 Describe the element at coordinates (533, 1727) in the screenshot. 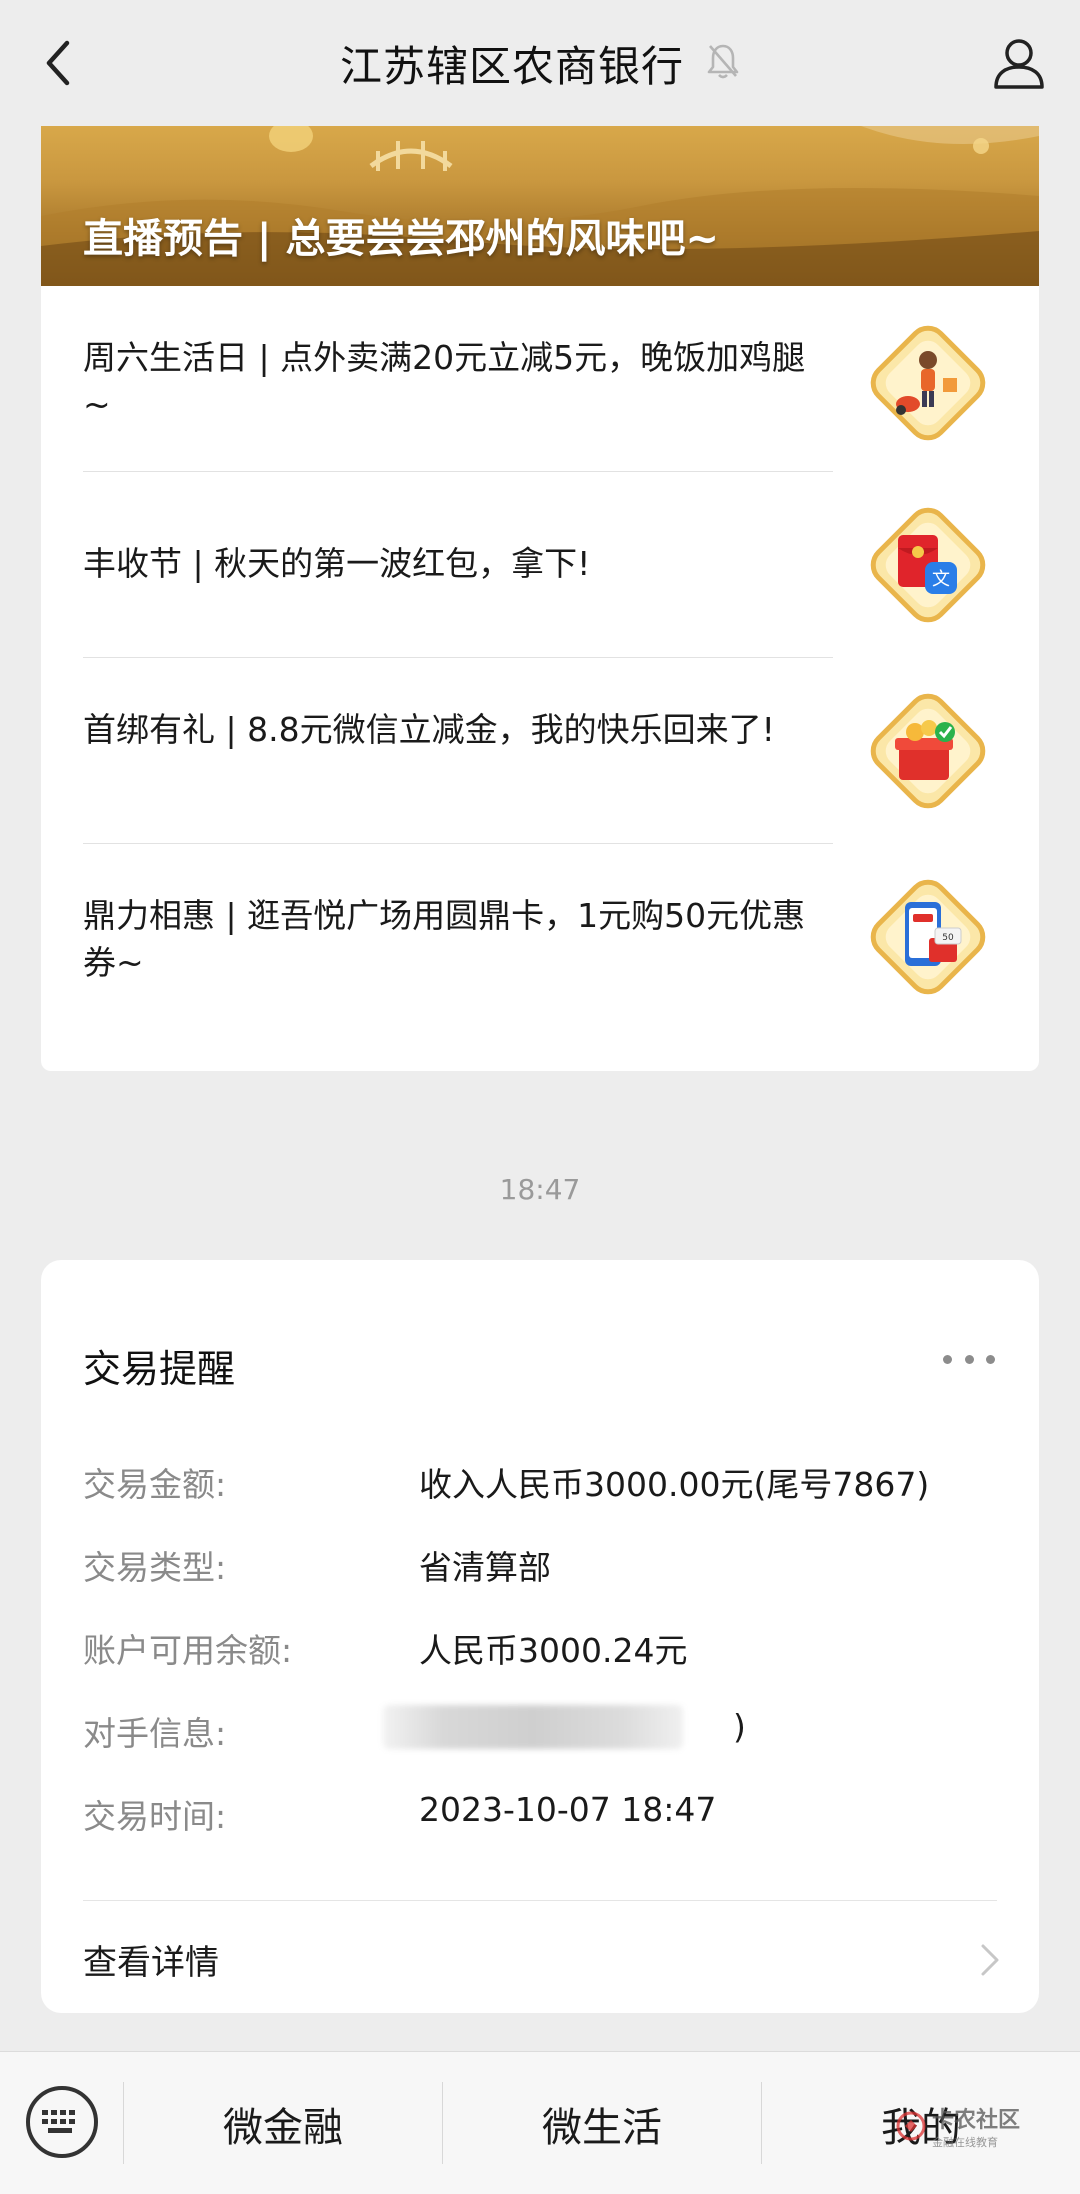

I see `redacted-blur` at that location.